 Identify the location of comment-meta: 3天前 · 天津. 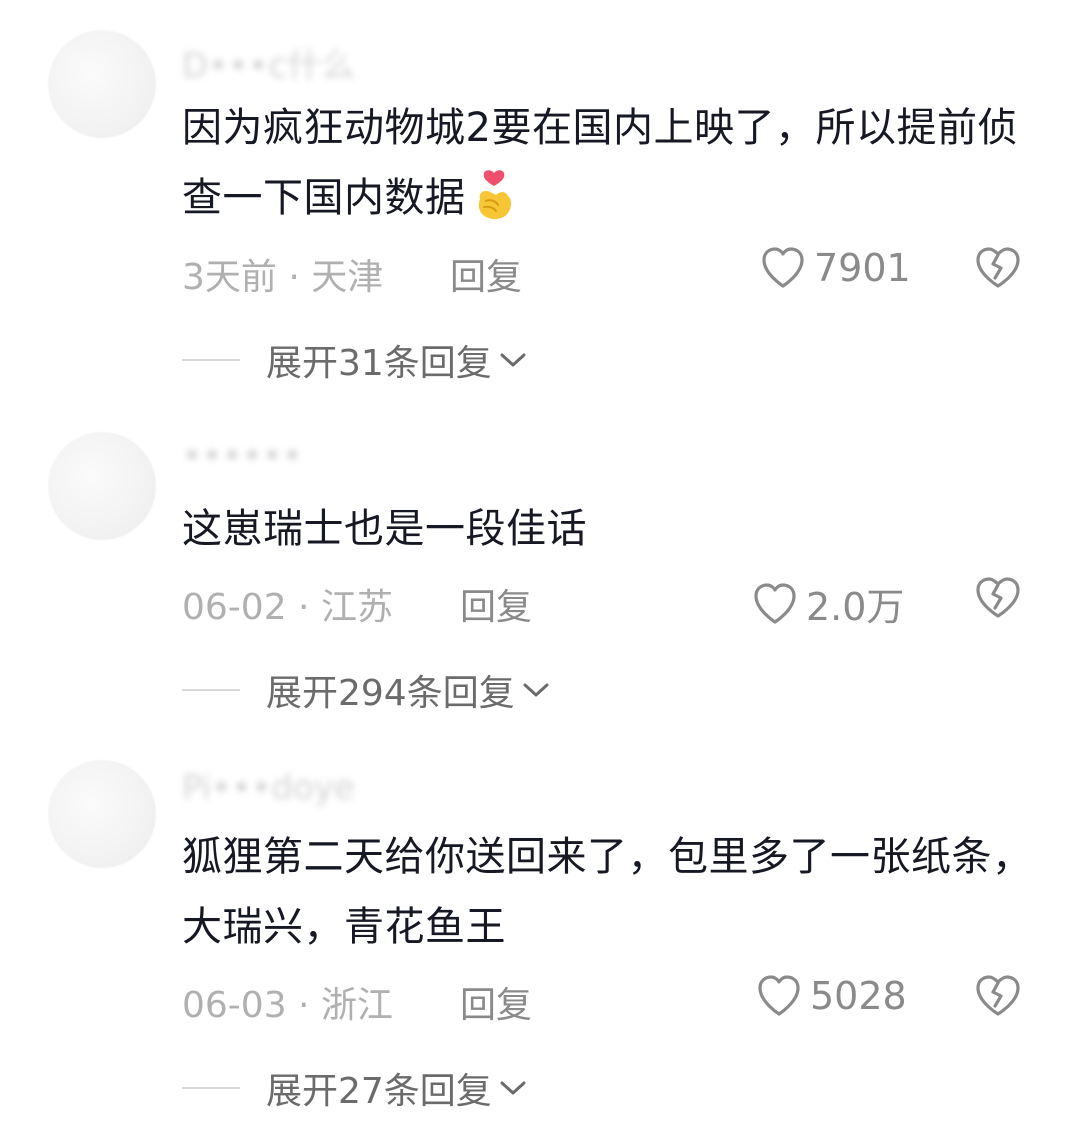
(283, 277).